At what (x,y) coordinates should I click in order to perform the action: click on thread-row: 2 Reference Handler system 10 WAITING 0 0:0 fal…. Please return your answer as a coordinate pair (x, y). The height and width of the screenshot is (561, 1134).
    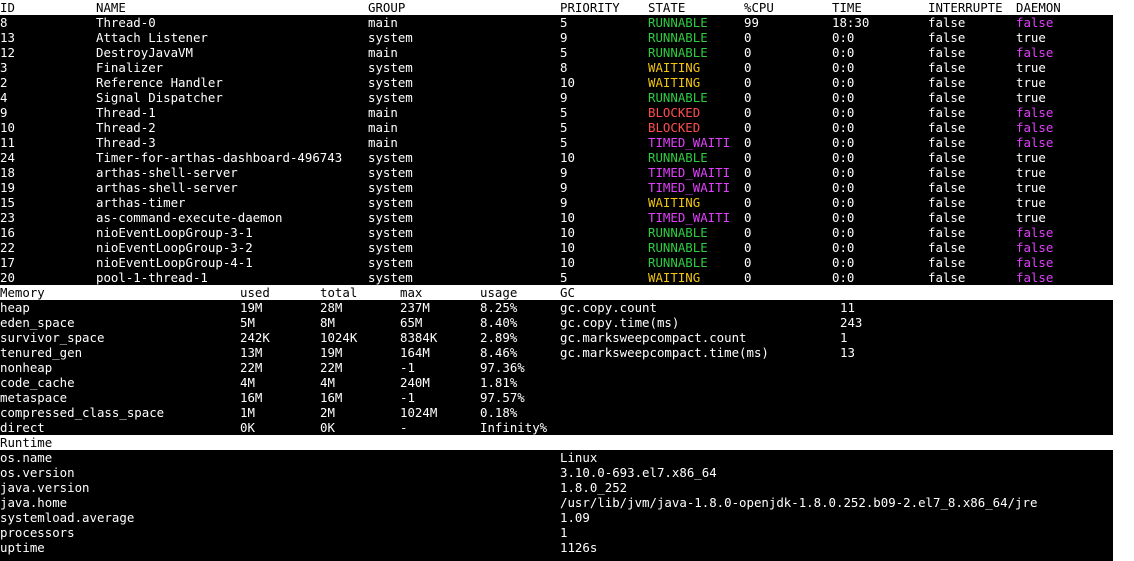
    Looking at the image, I should click on (556, 82).